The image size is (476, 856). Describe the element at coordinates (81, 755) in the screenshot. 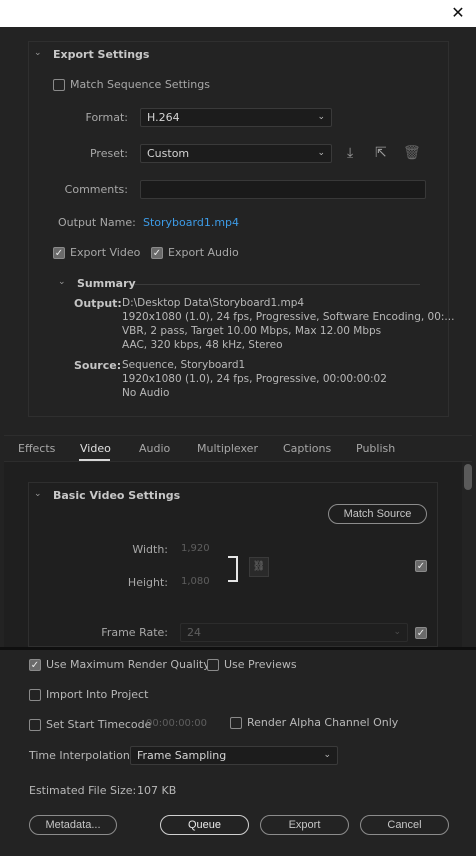

I see `time-interpolation-label: Time Interpolation:` at that location.